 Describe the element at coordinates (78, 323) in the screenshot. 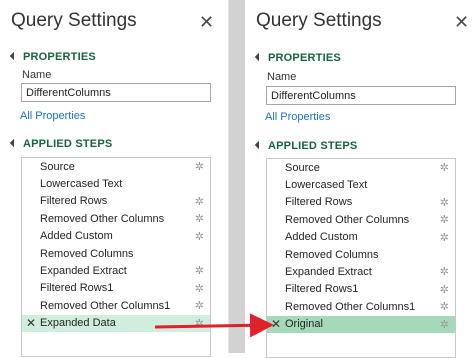

I see `step-label: Expanded Data` at that location.